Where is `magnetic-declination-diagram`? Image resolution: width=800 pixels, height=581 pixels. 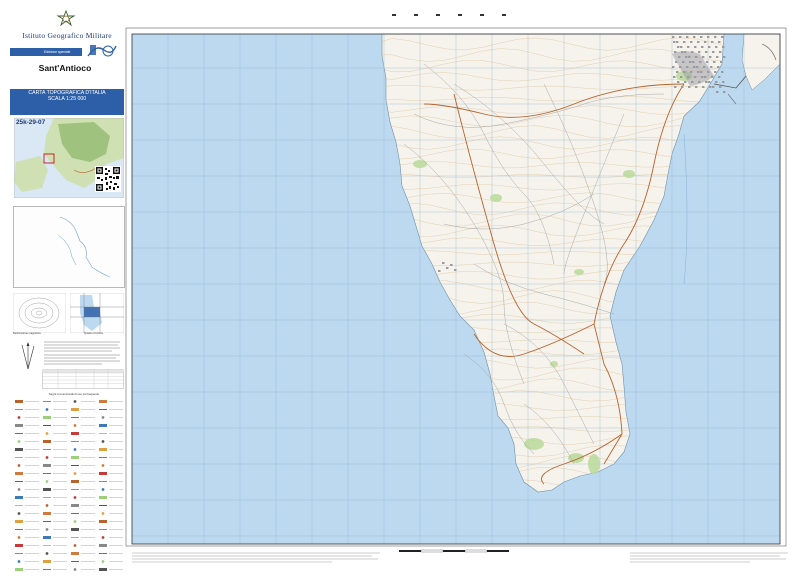 magnetic-declination-diagram is located at coordinates (39, 313).